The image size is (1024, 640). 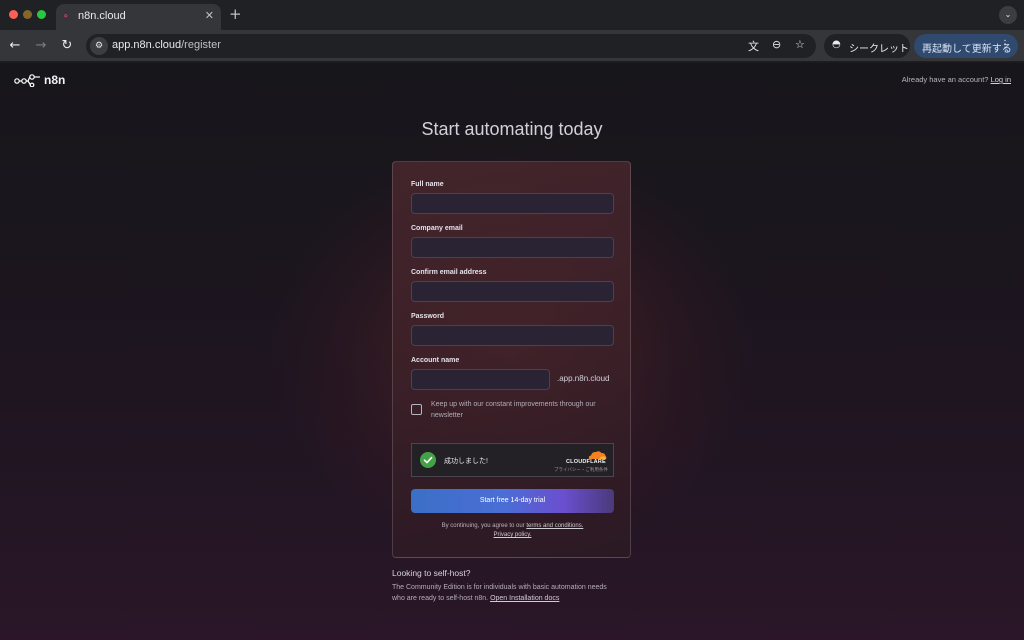 I want to click on installation-docs-link: Open Installation docs, so click(x=524, y=598).